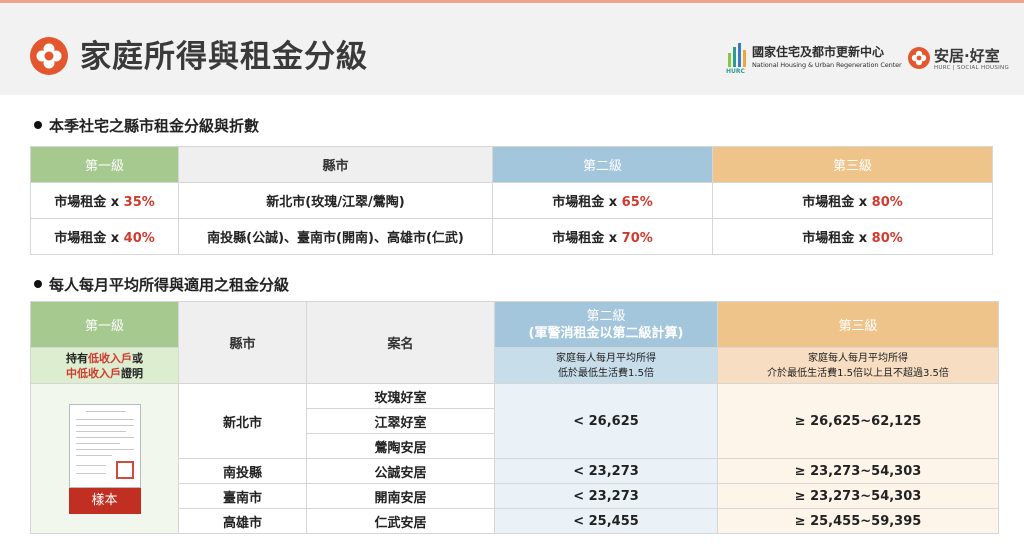 This screenshot has height=544, width=1024. I want to click on tier1-cell: 市場租金 x 40%, so click(104, 236).